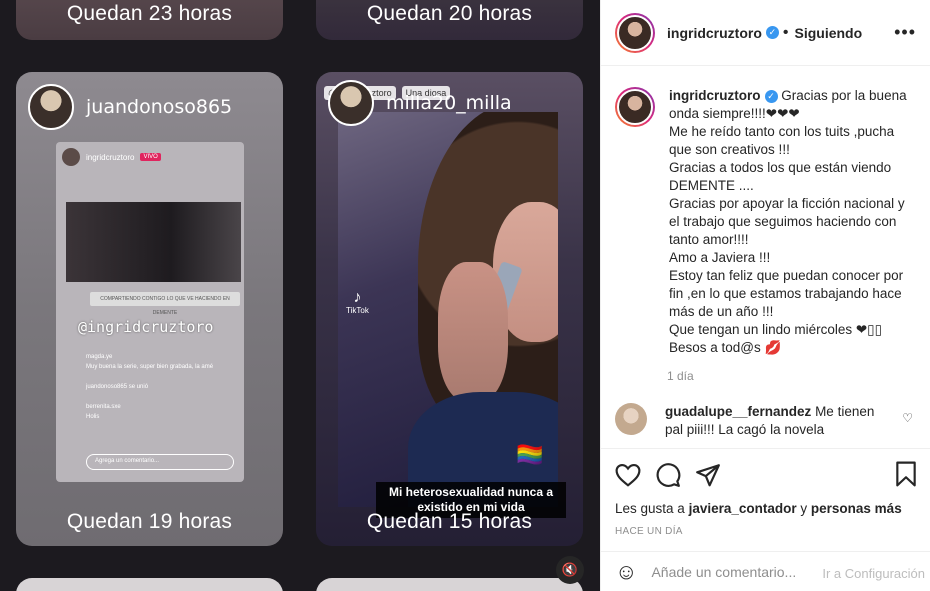 The height and width of the screenshot is (591, 930). Describe the element at coordinates (906, 474) in the screenshot. I see `bookmark-icon` at that location.